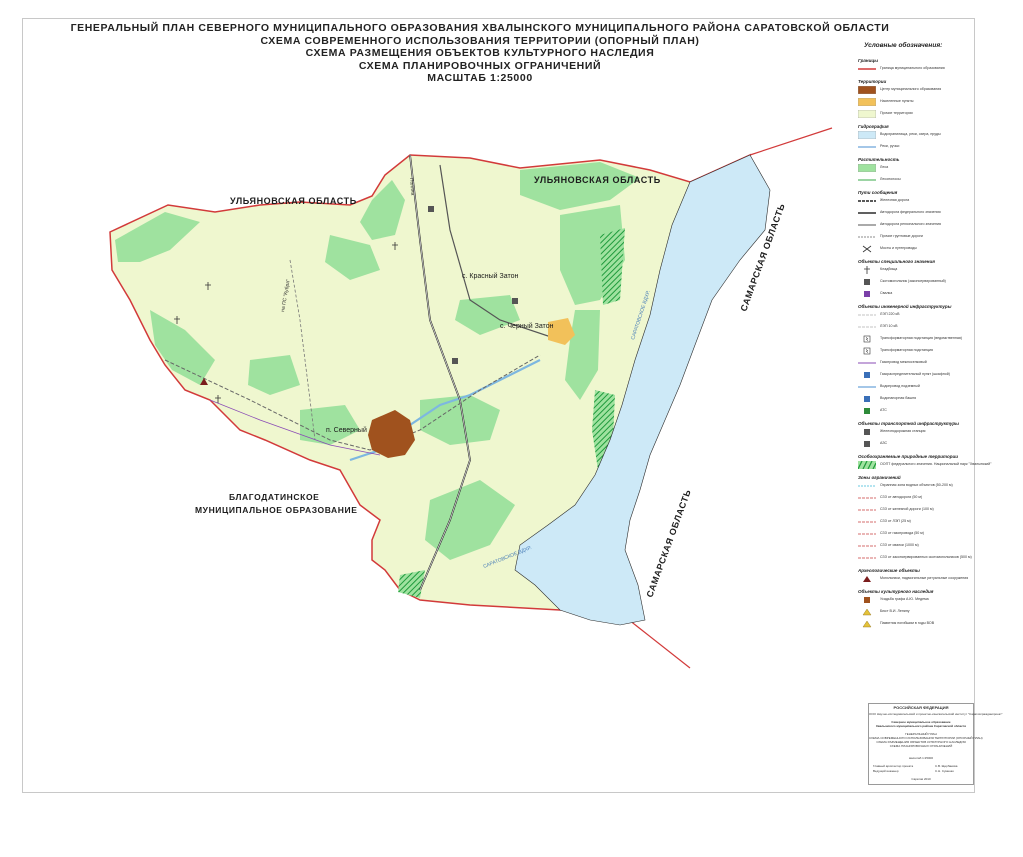 The height and width of the screenshot is (857, 1023). Describe the element at coordinates (900, 386) in the screenshot. I see `legend-item-label: Водопровод подземный` at that location.